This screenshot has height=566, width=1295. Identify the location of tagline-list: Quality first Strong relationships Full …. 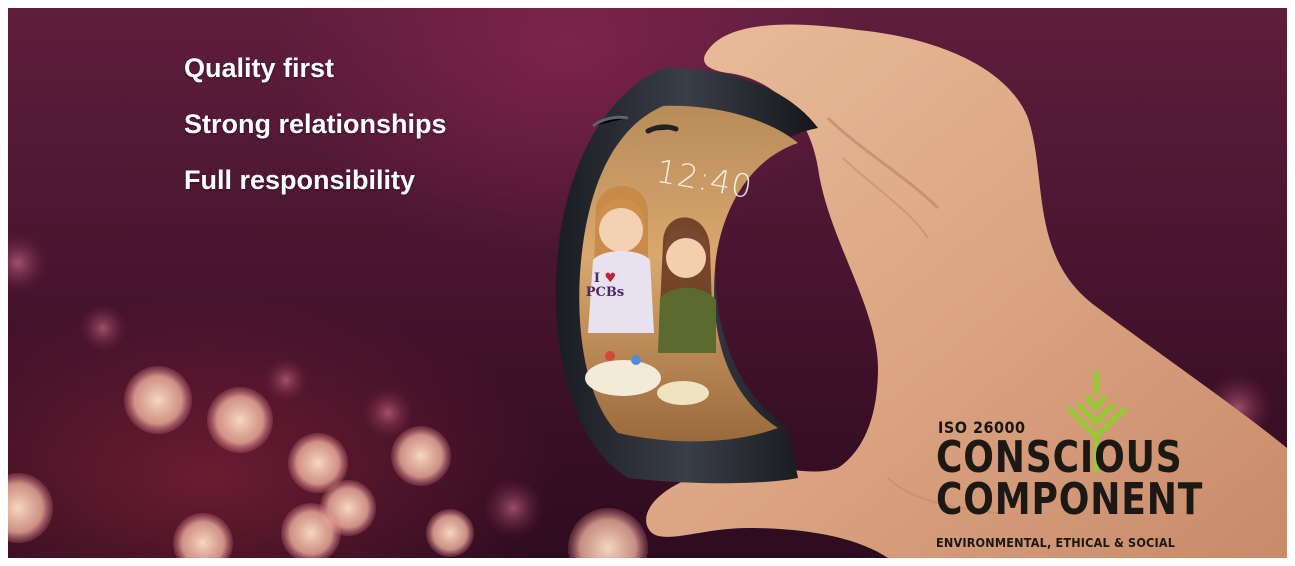
(315, 136).